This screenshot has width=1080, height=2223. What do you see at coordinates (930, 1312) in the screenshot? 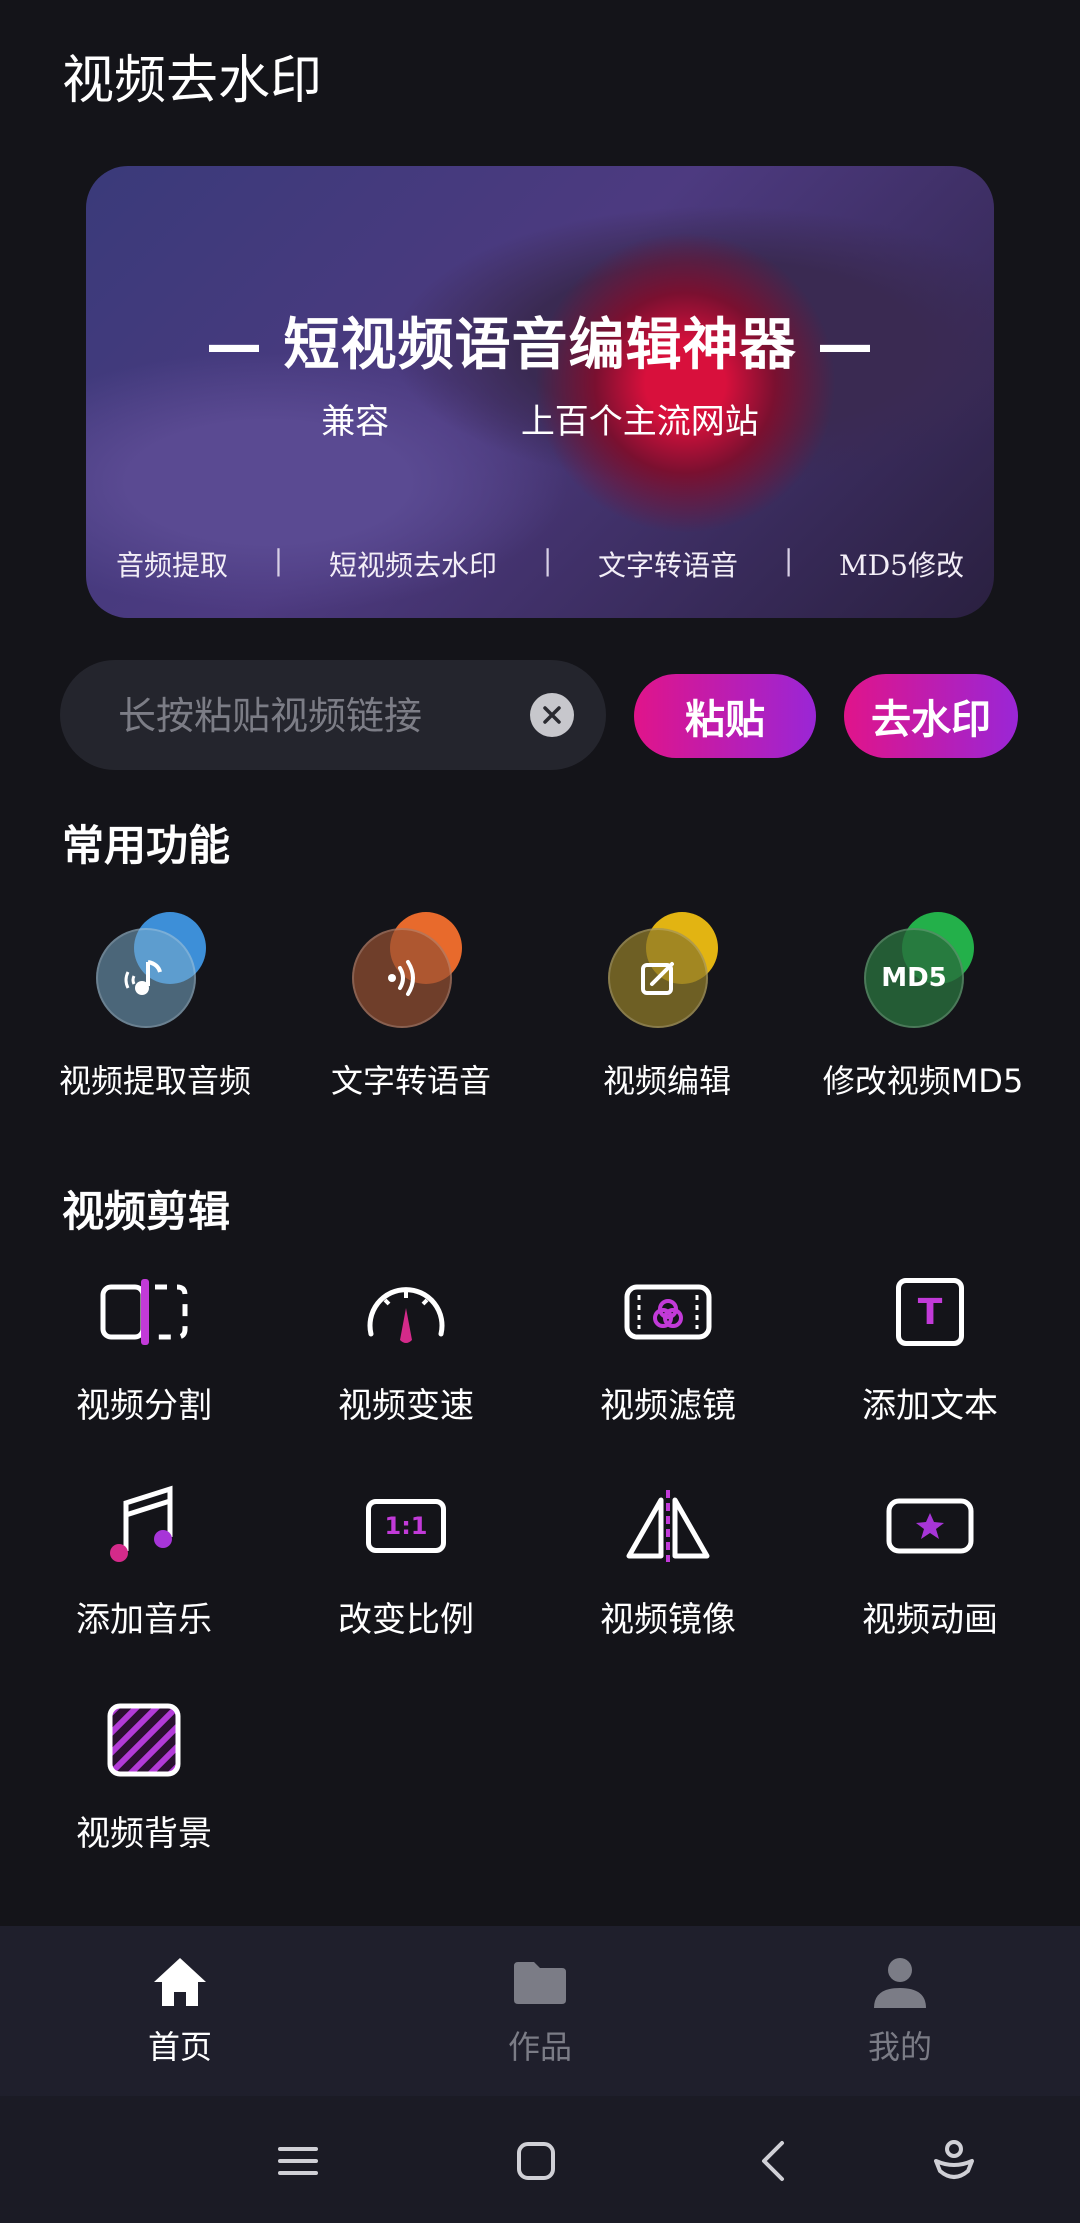
I see `text-icon: T` at bounding box center [930, 1312].